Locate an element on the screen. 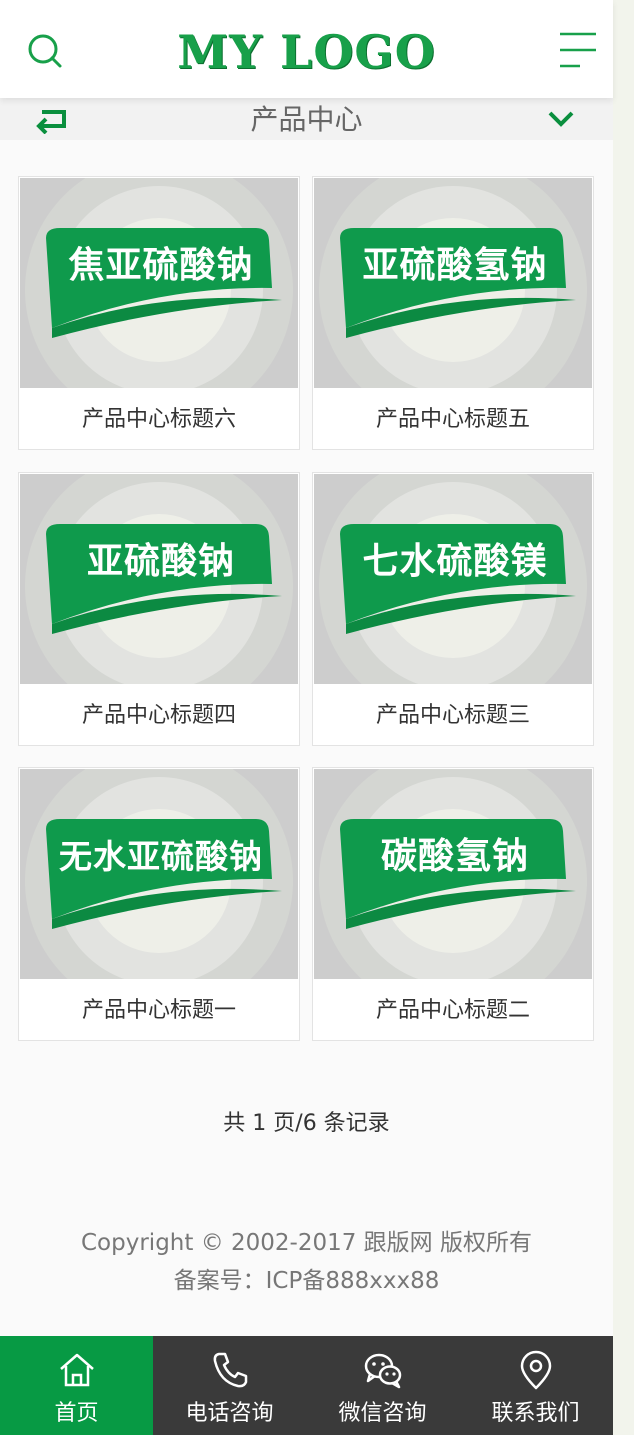 The image size is (634, 1435). search-button is located at coordinates (45, 51).